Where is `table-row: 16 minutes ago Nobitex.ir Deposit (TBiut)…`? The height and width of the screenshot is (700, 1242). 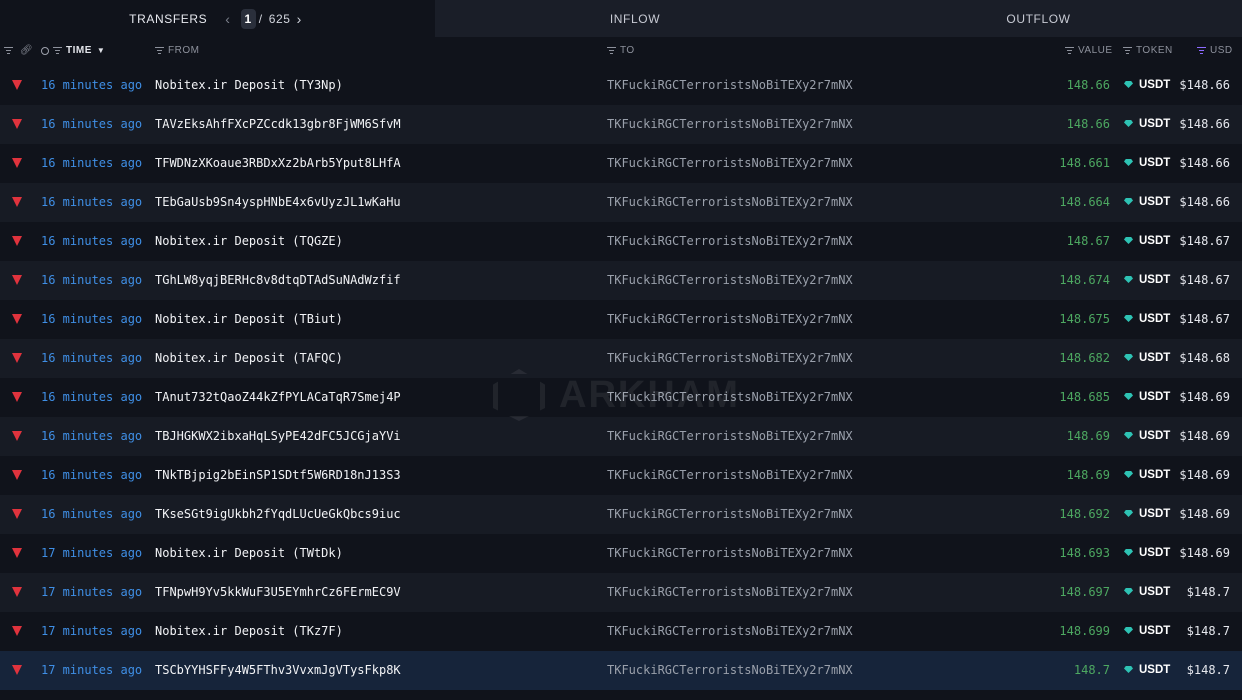
table-row: 16 minutes ago Nobitex.ir Deposit (TBiut)… is located at coordinates (621, 319).